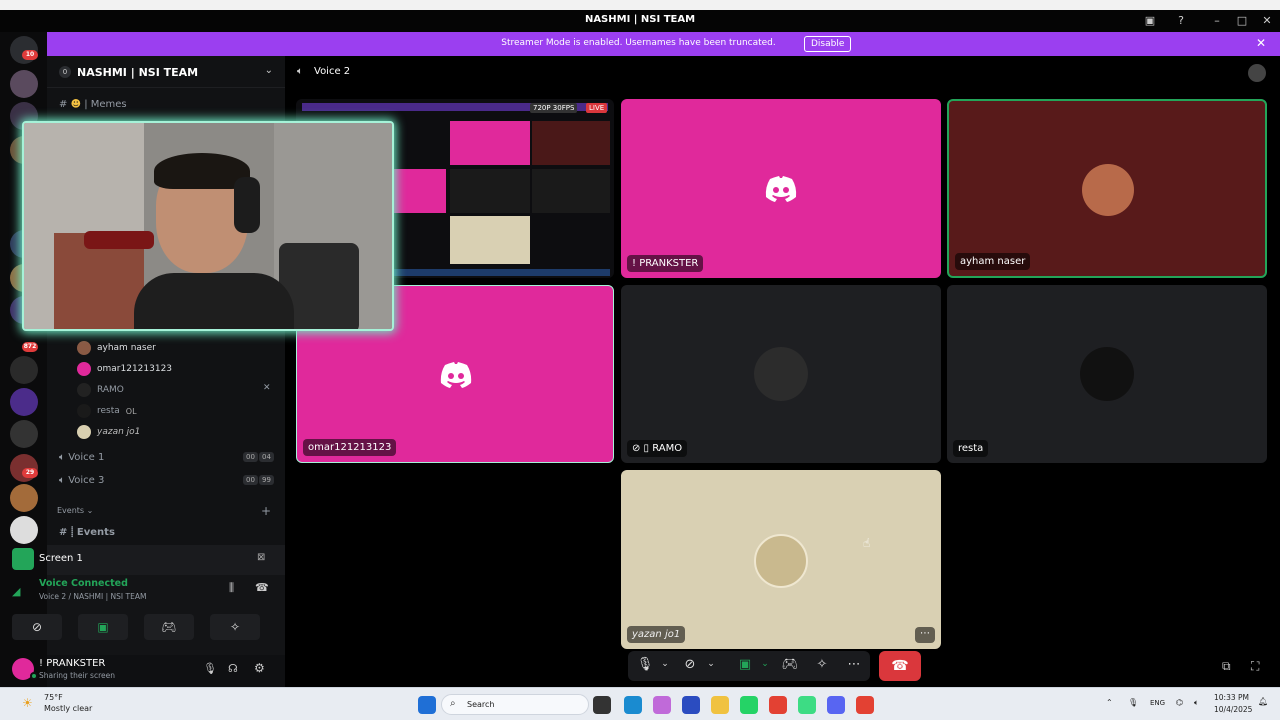 This screenshot has height=720, width=1280. What do you see at coordinates (745, 664) in the screenshot?
I see `share-screen-icon: ▣` at bounding box center [745, 664].